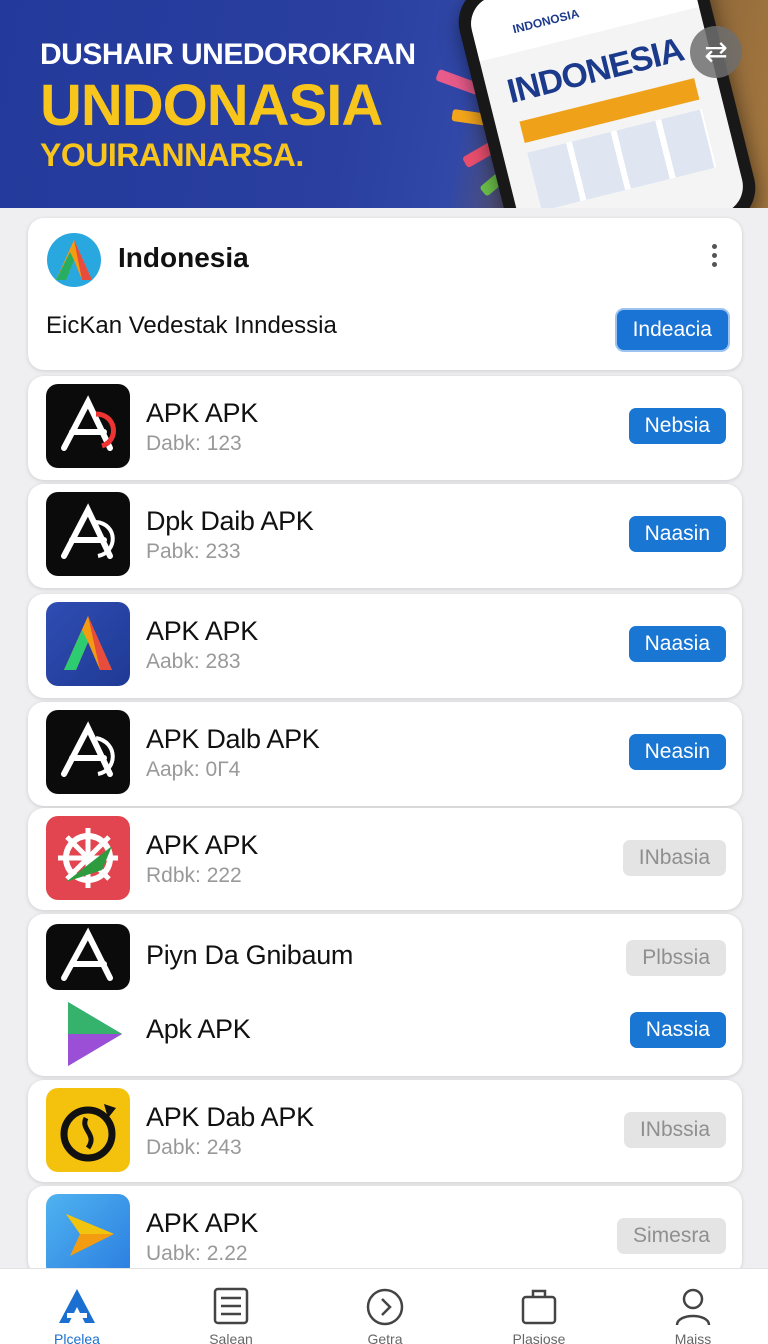 The image size is (768, 1344). Describe the element at coordinates (385, 754) in the screenshot. I see `app-list-item: APK Dalb APK Aapk: 0Г4 Neasin` at that location.